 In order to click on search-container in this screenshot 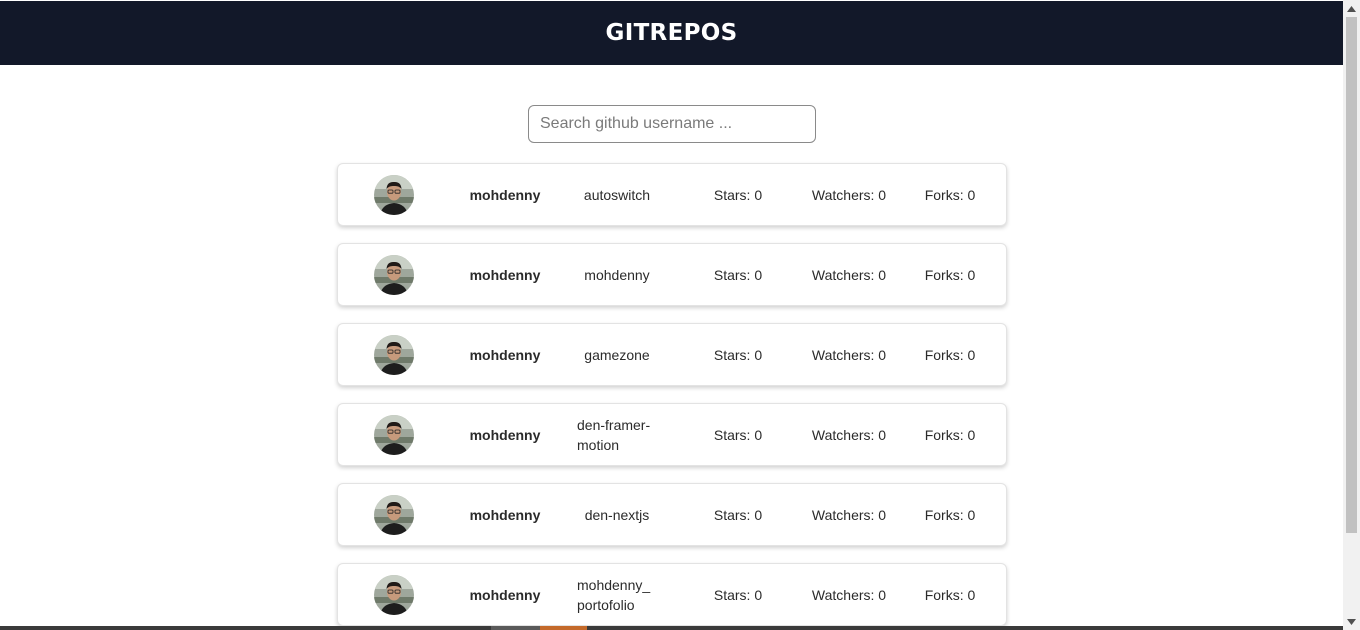, I will do `click(672, 124)`.